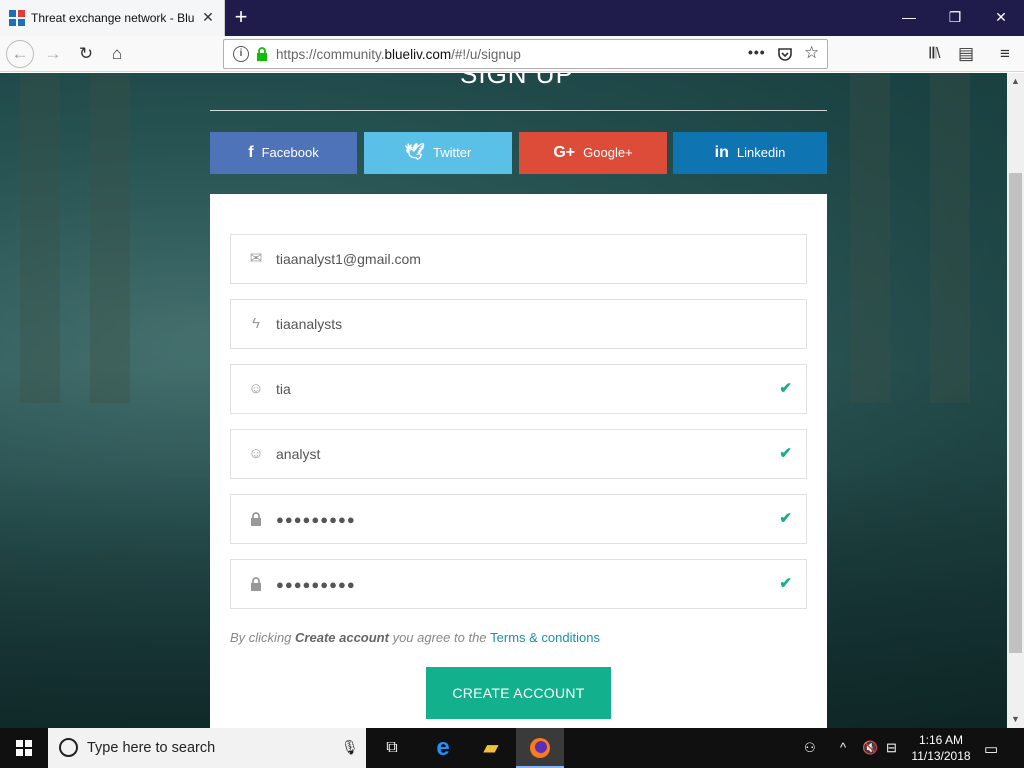 This screenshot has height=768, width=1024. I want to click on lock-icon, so click(262, 54).